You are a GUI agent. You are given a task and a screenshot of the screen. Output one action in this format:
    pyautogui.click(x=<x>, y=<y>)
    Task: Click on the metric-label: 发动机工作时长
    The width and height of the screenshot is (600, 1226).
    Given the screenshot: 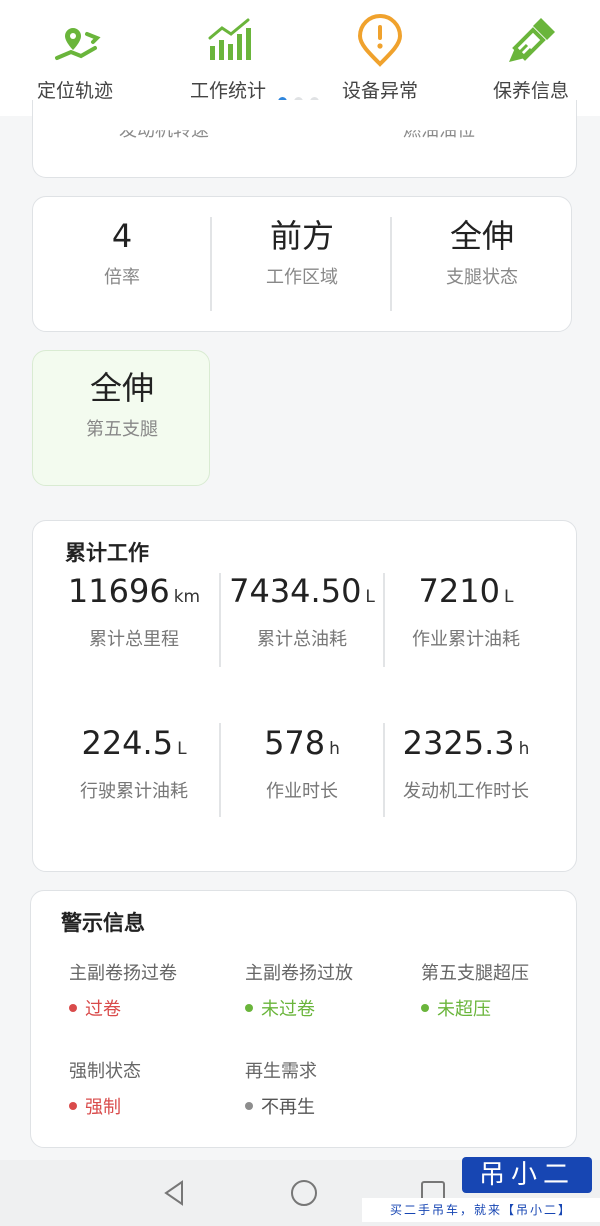 What is the action you would take?
    pyautogui.click(x=466, y=791)
    